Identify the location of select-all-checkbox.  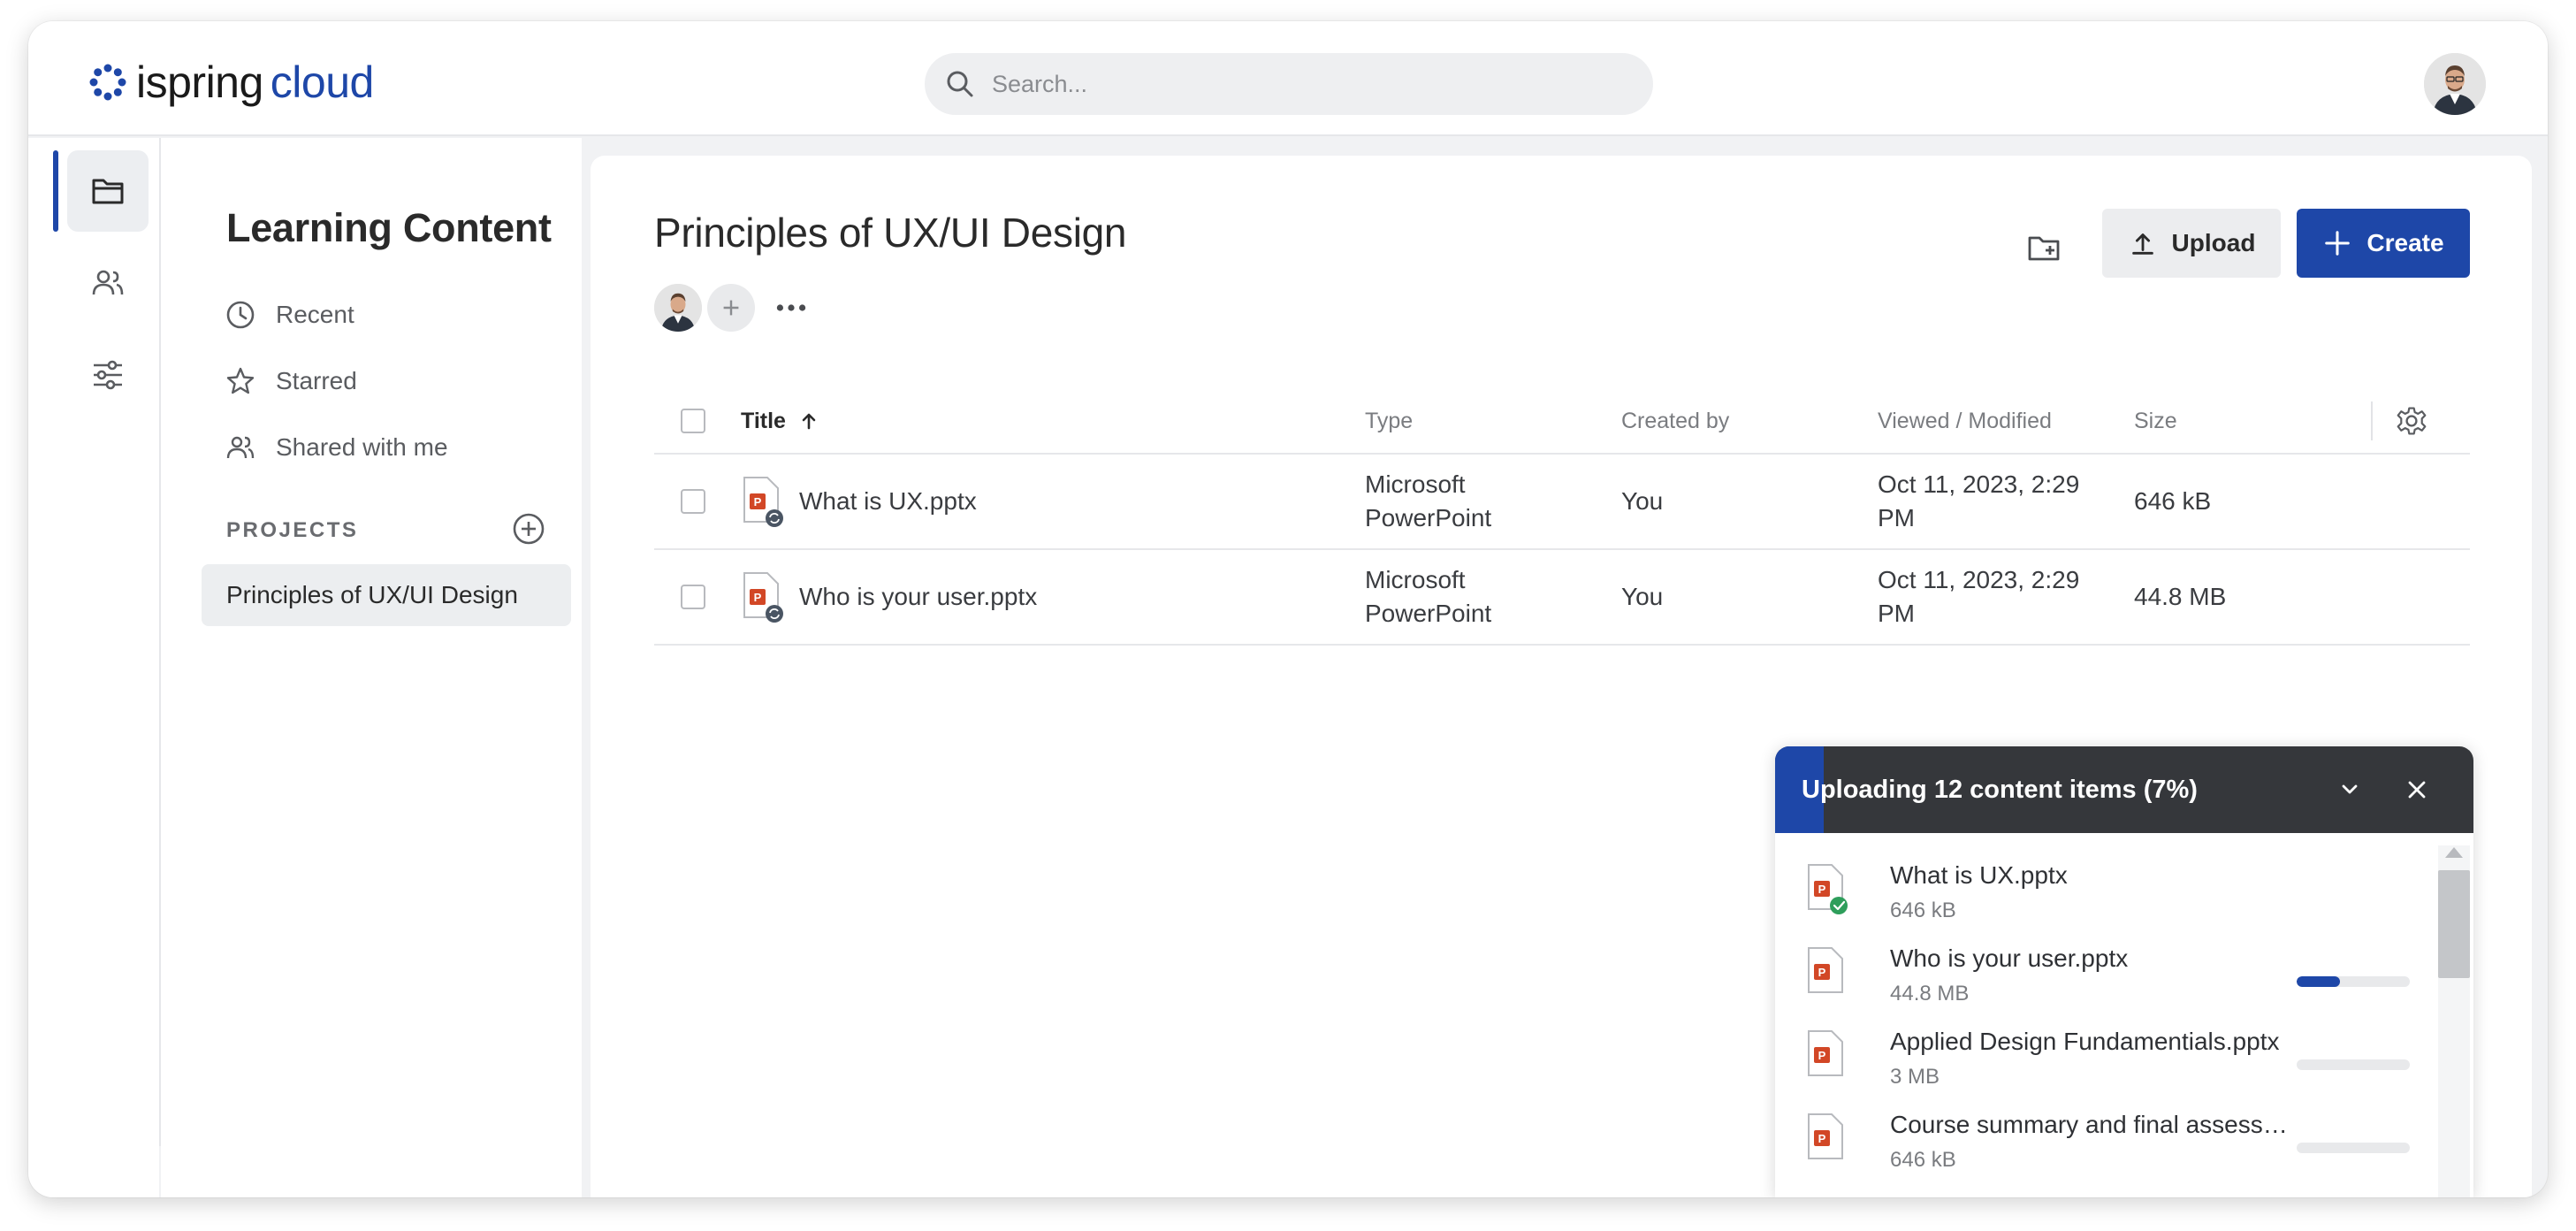
(693, 421).